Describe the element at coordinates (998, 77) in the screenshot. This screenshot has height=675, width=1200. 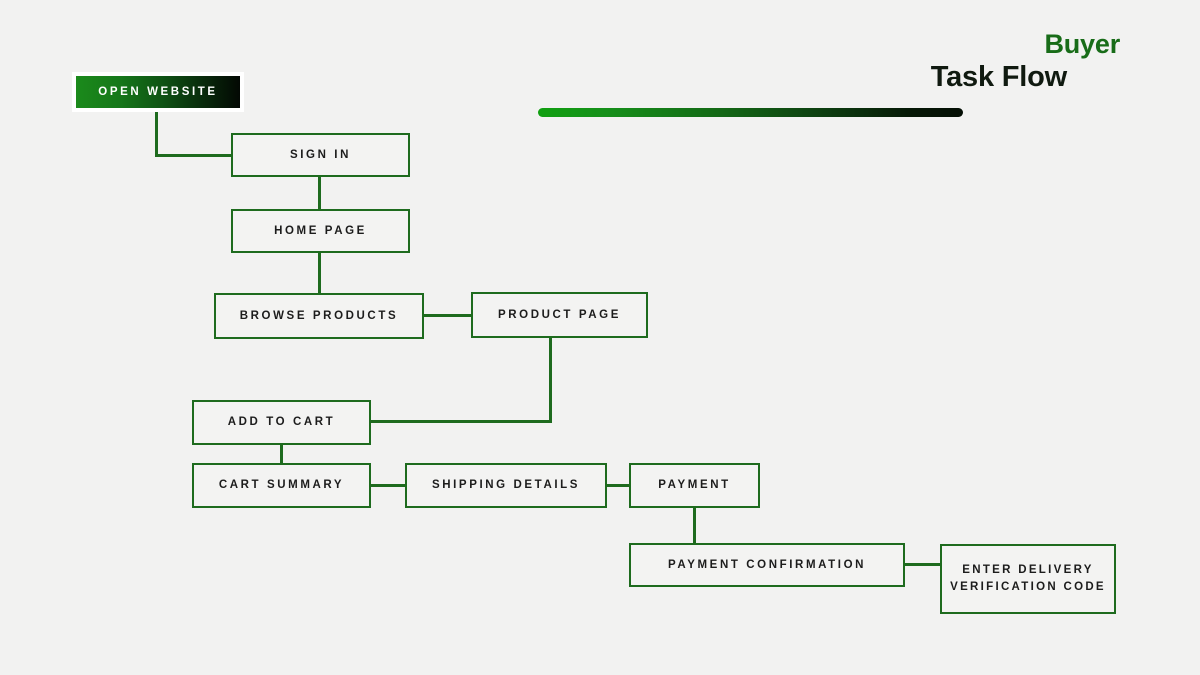
I see `page-title: Task Flow` at that location.